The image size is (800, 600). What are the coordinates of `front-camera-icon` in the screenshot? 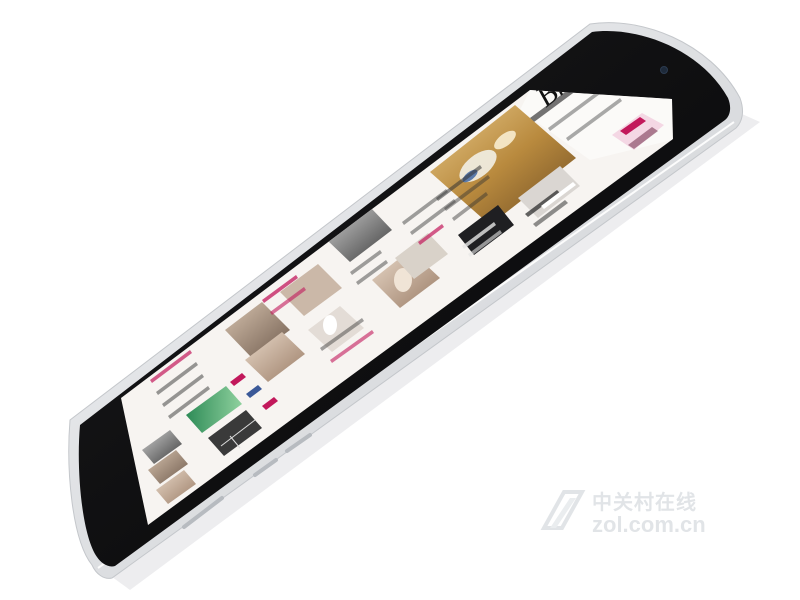 It's located at (664, 70).